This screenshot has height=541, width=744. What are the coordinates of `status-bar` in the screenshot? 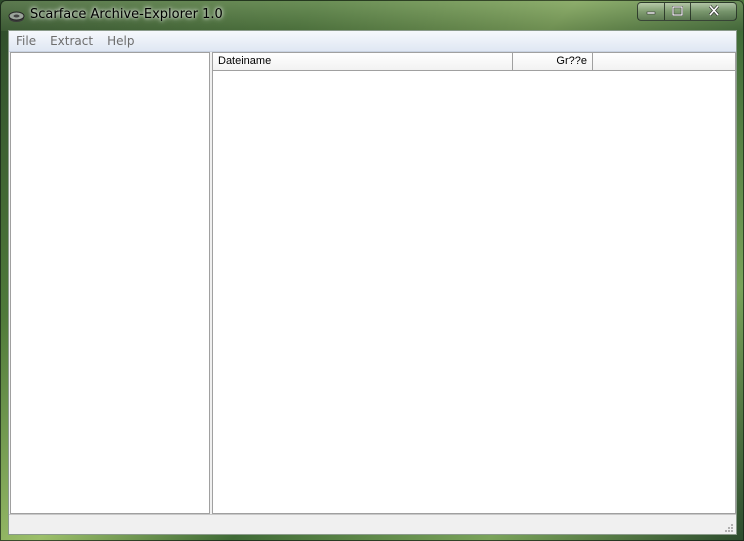 It's located at (372, 524).